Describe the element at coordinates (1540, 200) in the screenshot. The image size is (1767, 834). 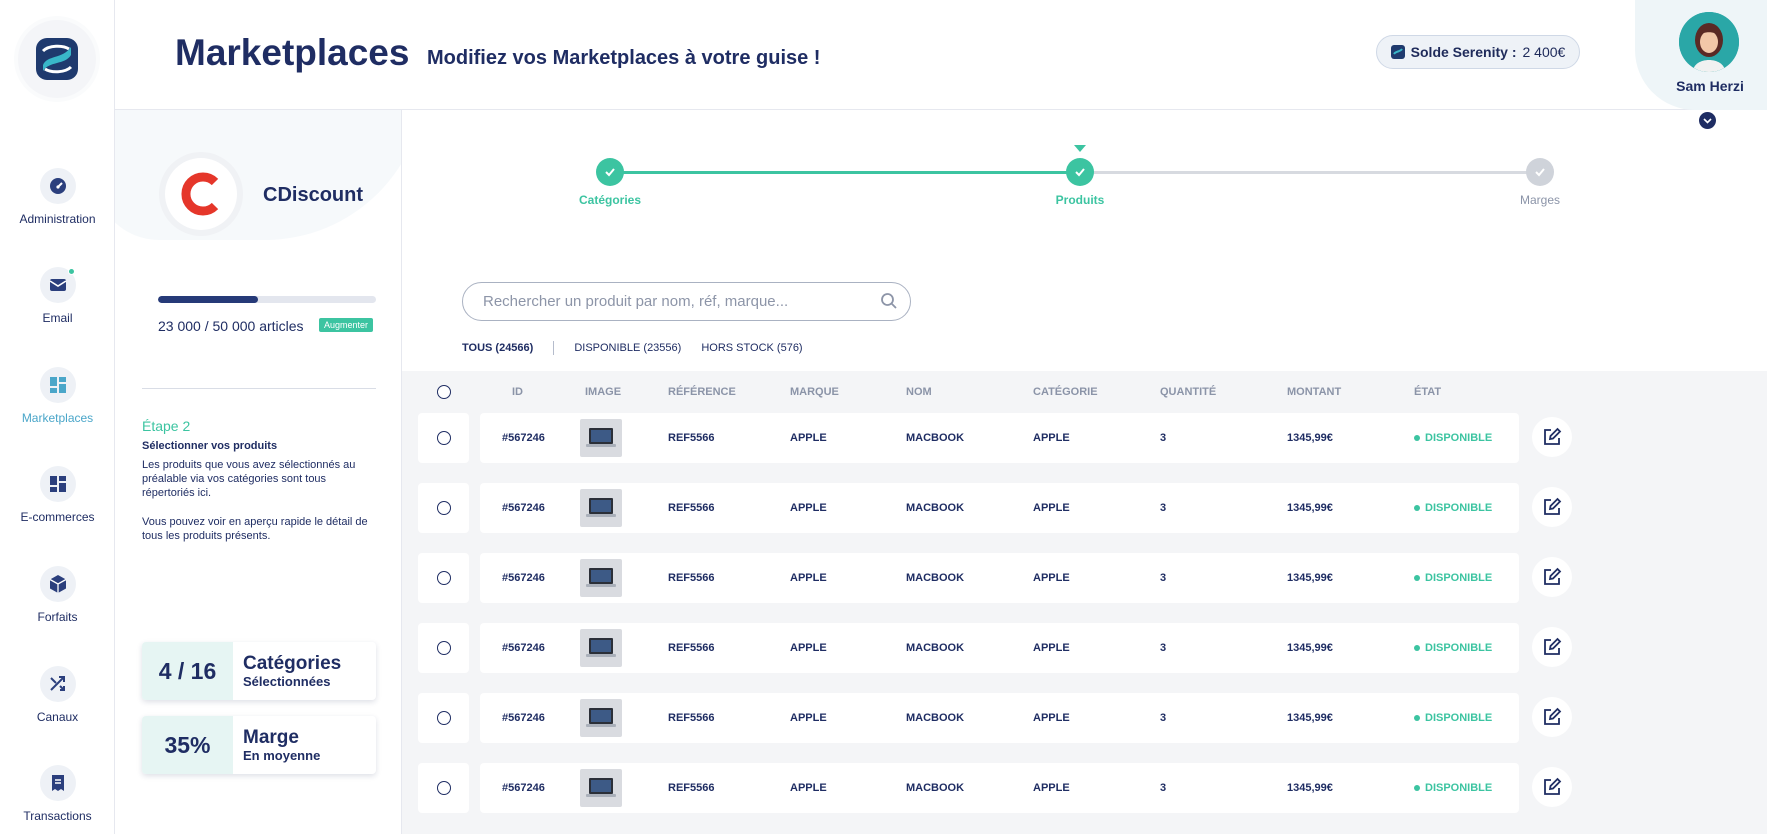
I see `step-label-margins: Marges` at that location.